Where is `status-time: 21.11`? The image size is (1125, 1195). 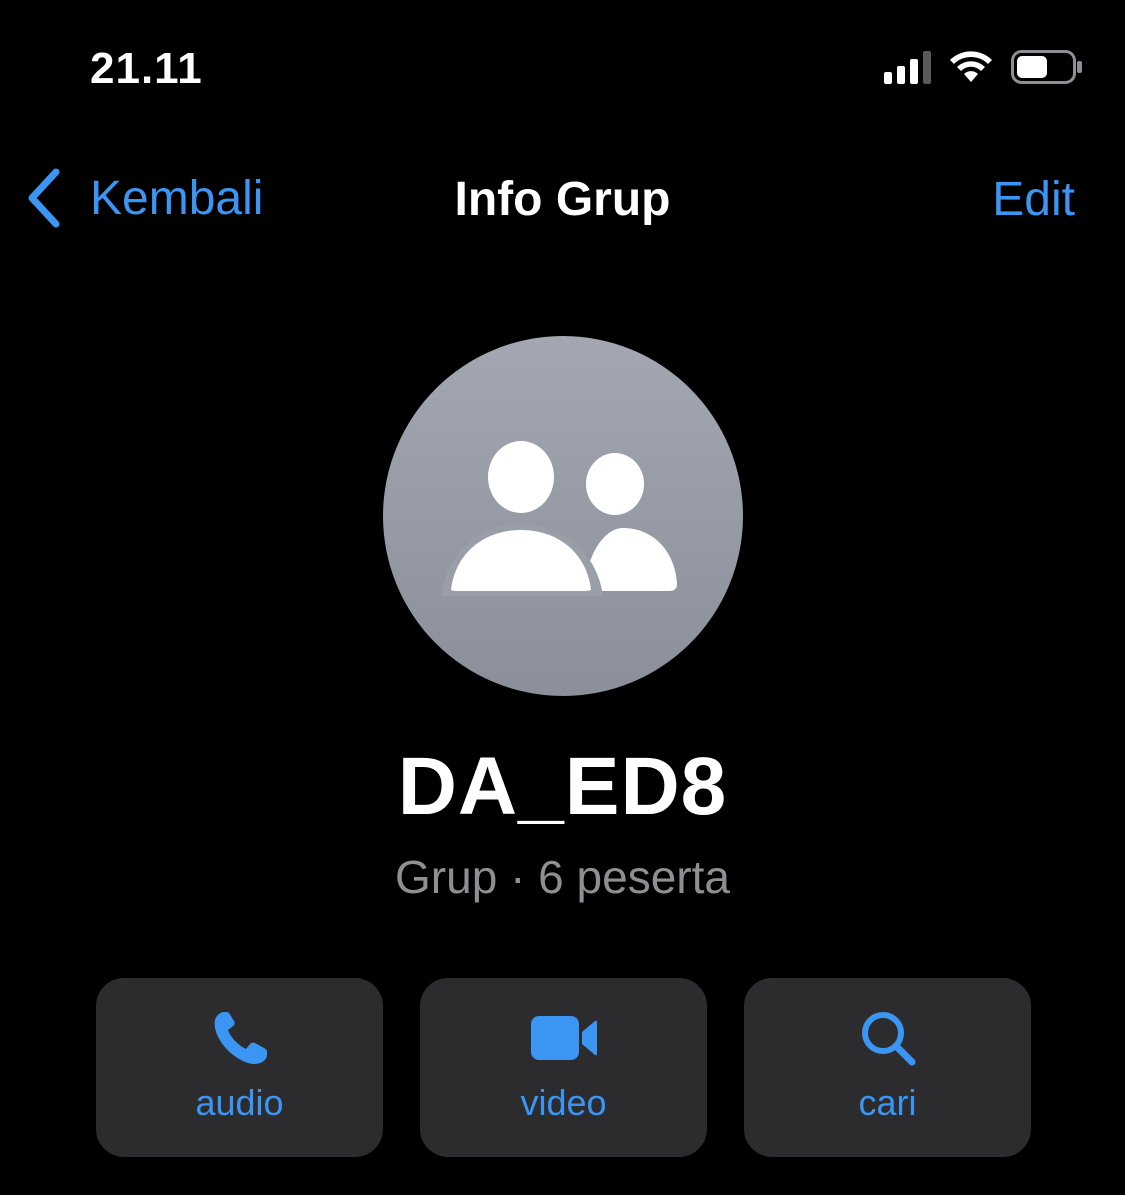
status-time: 21.11 is located at coordinates (146, 68).